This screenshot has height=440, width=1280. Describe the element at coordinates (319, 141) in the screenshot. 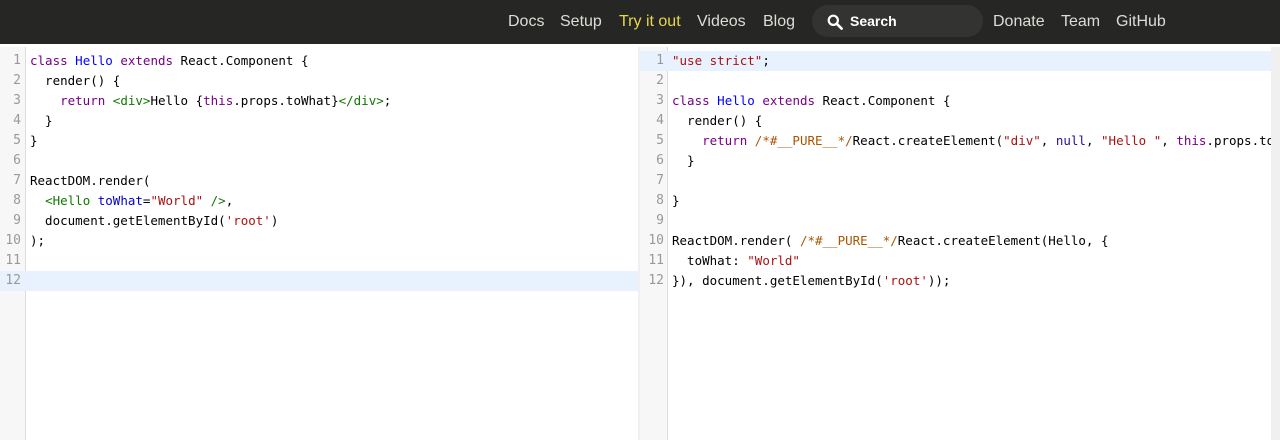

I see `code-line: 5}` at that location.